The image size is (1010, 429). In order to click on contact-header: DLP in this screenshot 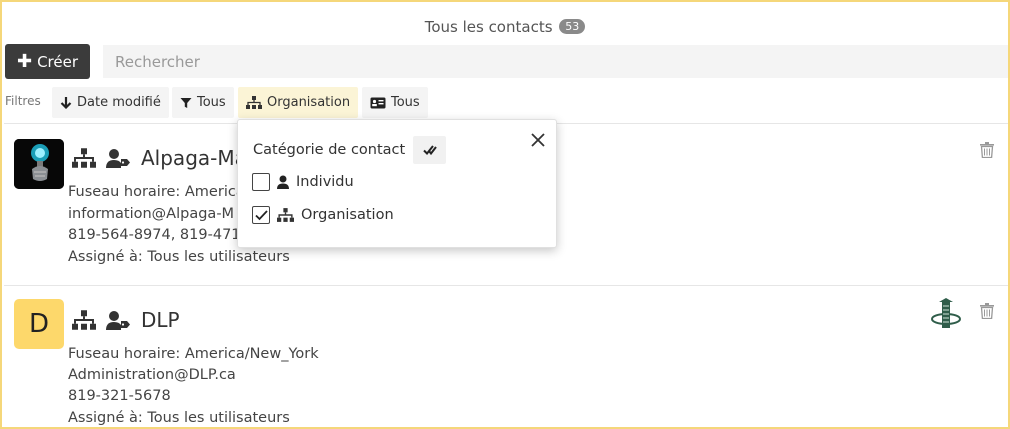, I will do `click(126, 320)`.